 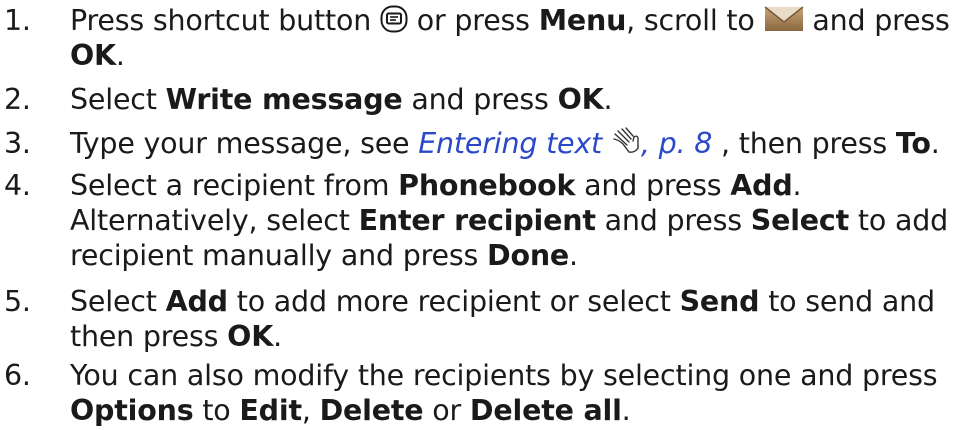 I want to click on done-key-label: Done, so click(x=528, y=255).